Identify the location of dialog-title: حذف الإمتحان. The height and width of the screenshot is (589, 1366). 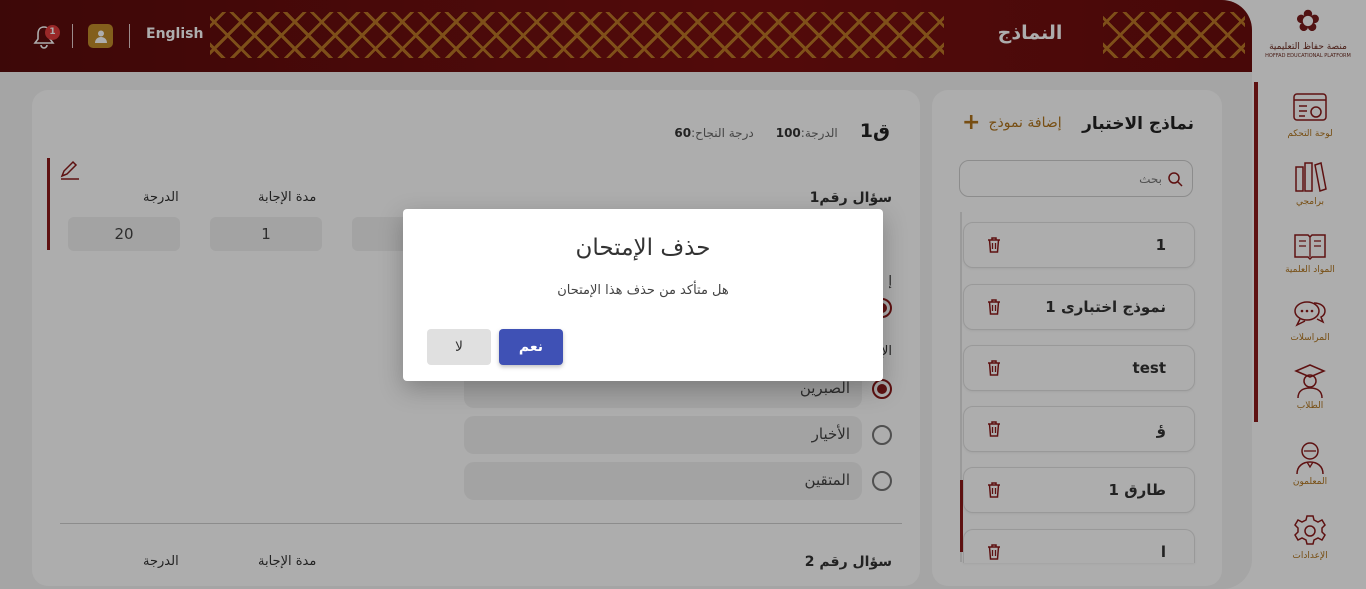
(643, 248).